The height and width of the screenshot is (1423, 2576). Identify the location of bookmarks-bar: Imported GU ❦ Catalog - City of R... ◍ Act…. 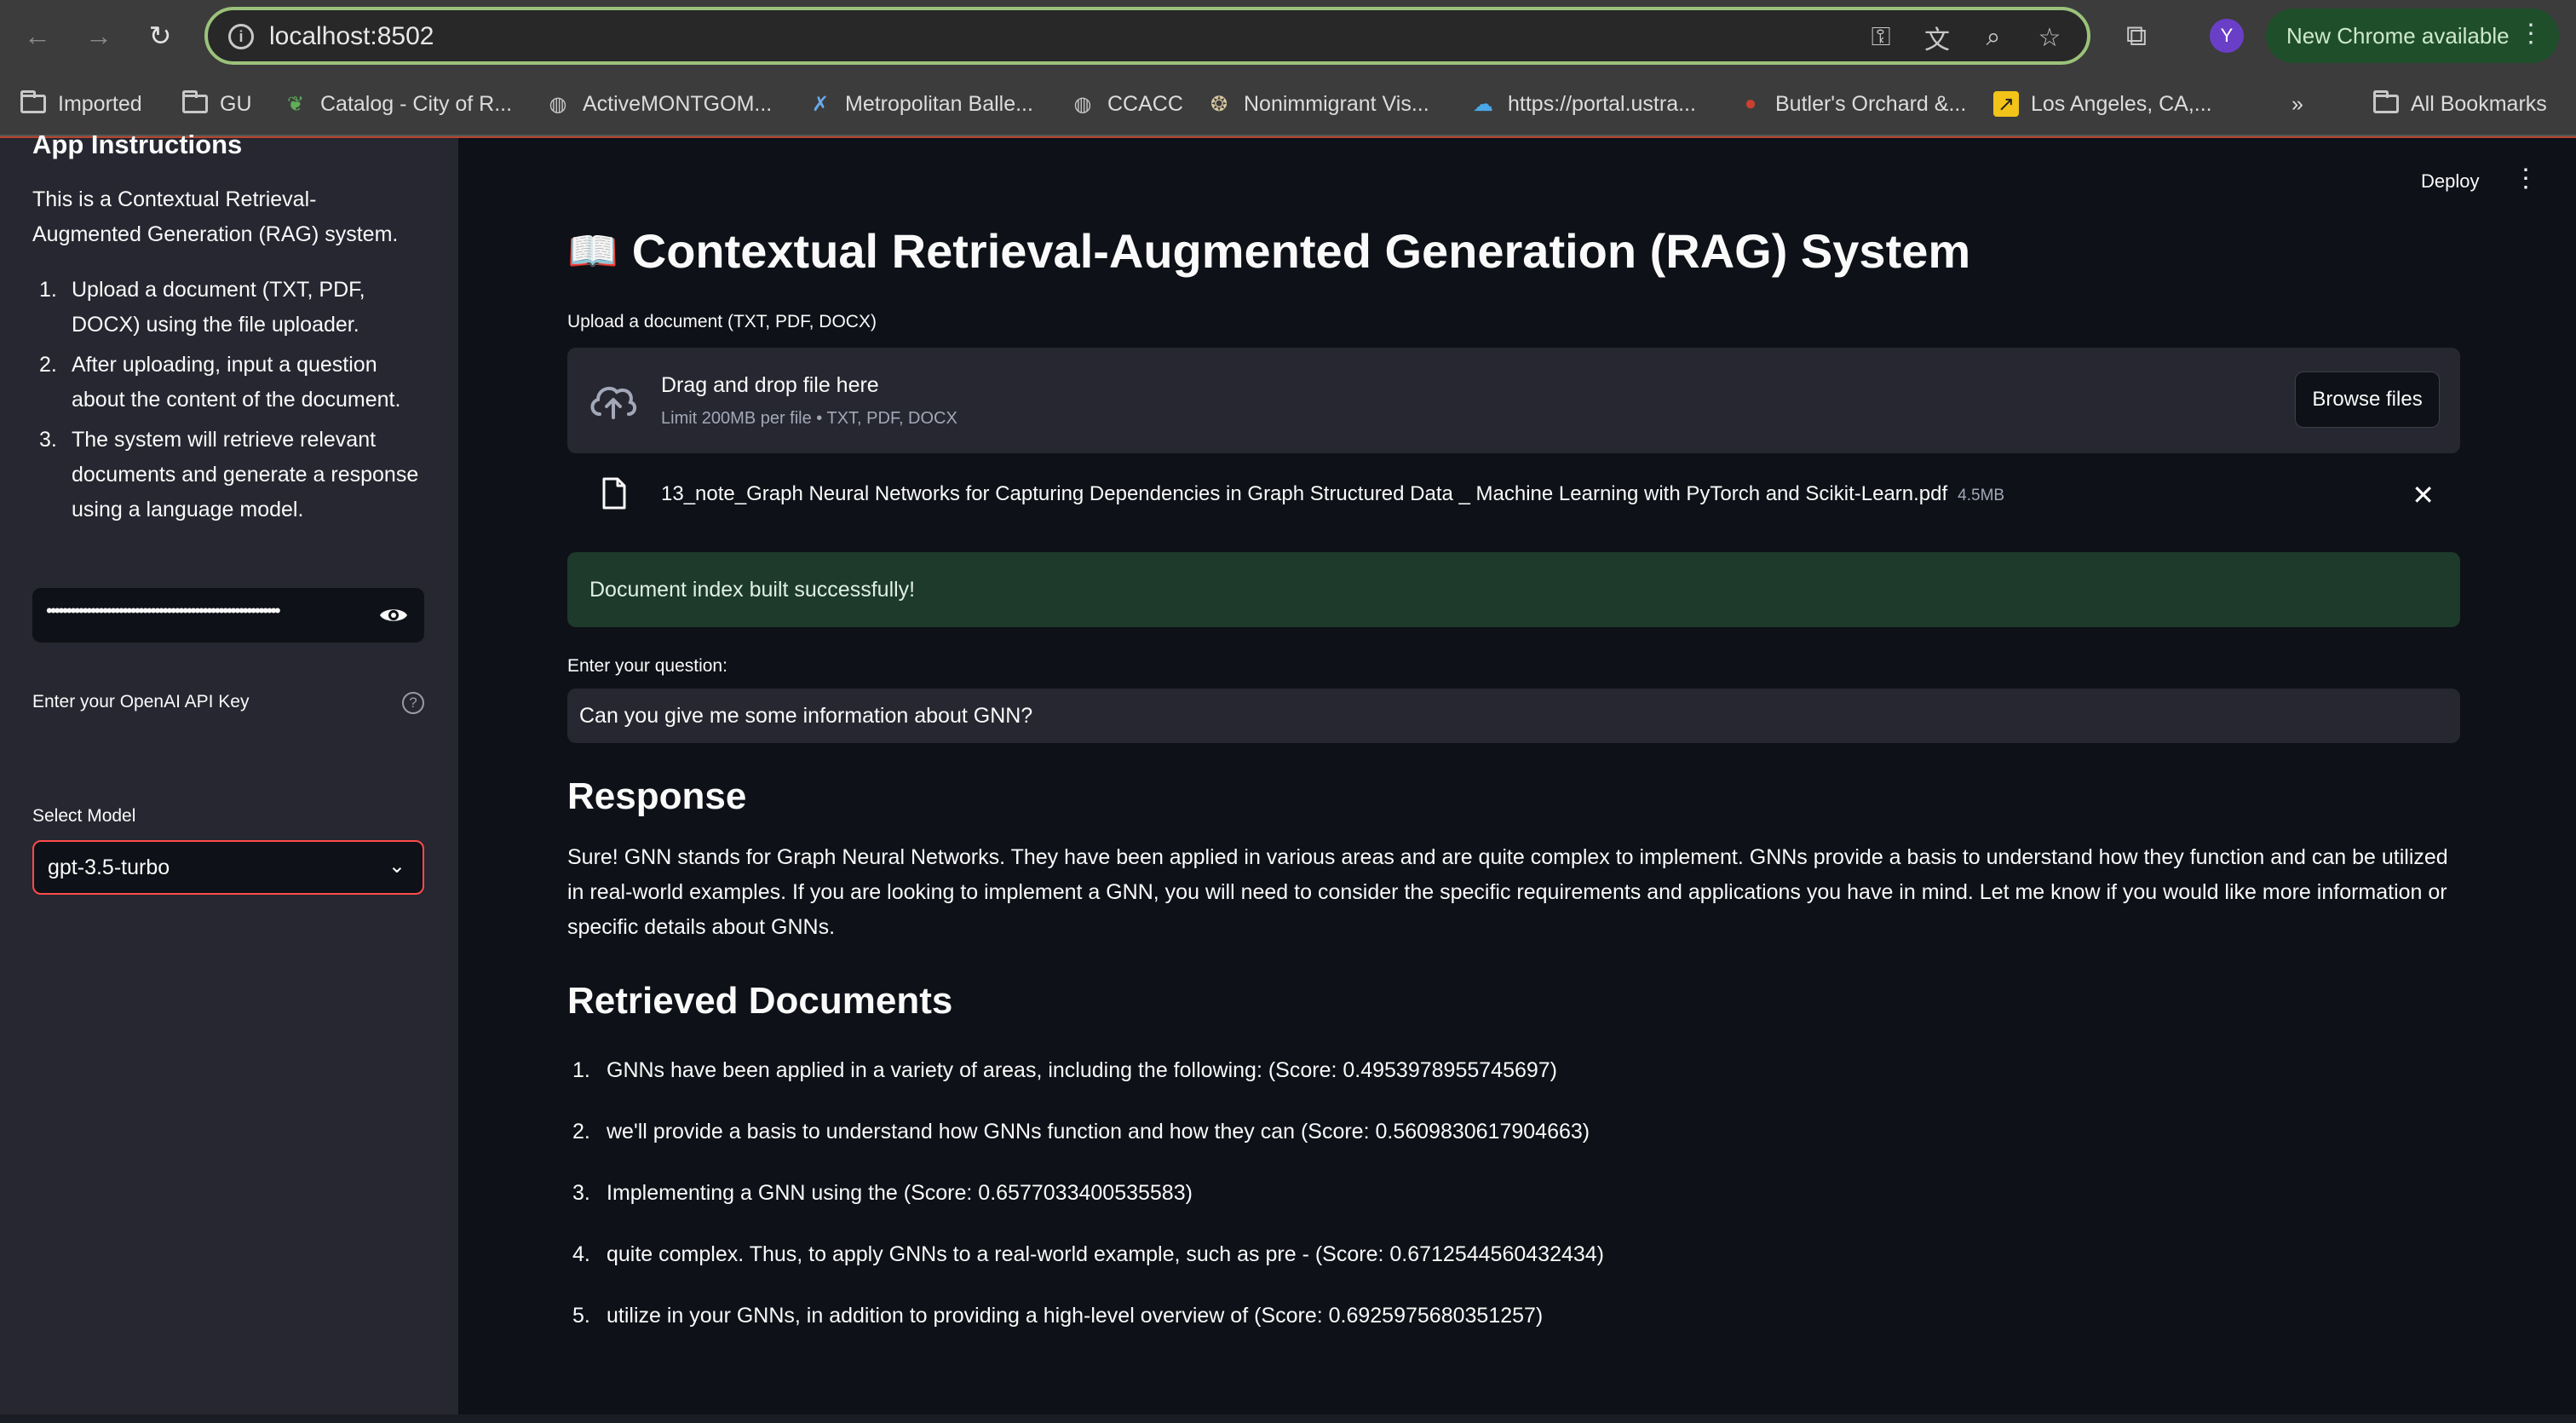
(1288, 104).